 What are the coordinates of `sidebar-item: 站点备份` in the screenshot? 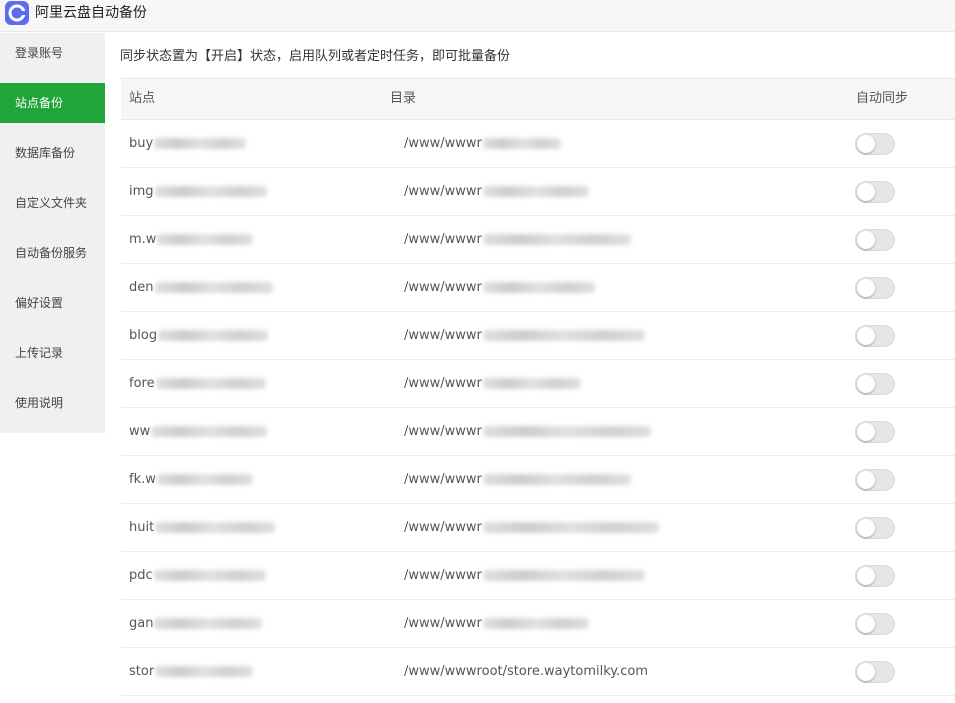 It's located at (52, 103).